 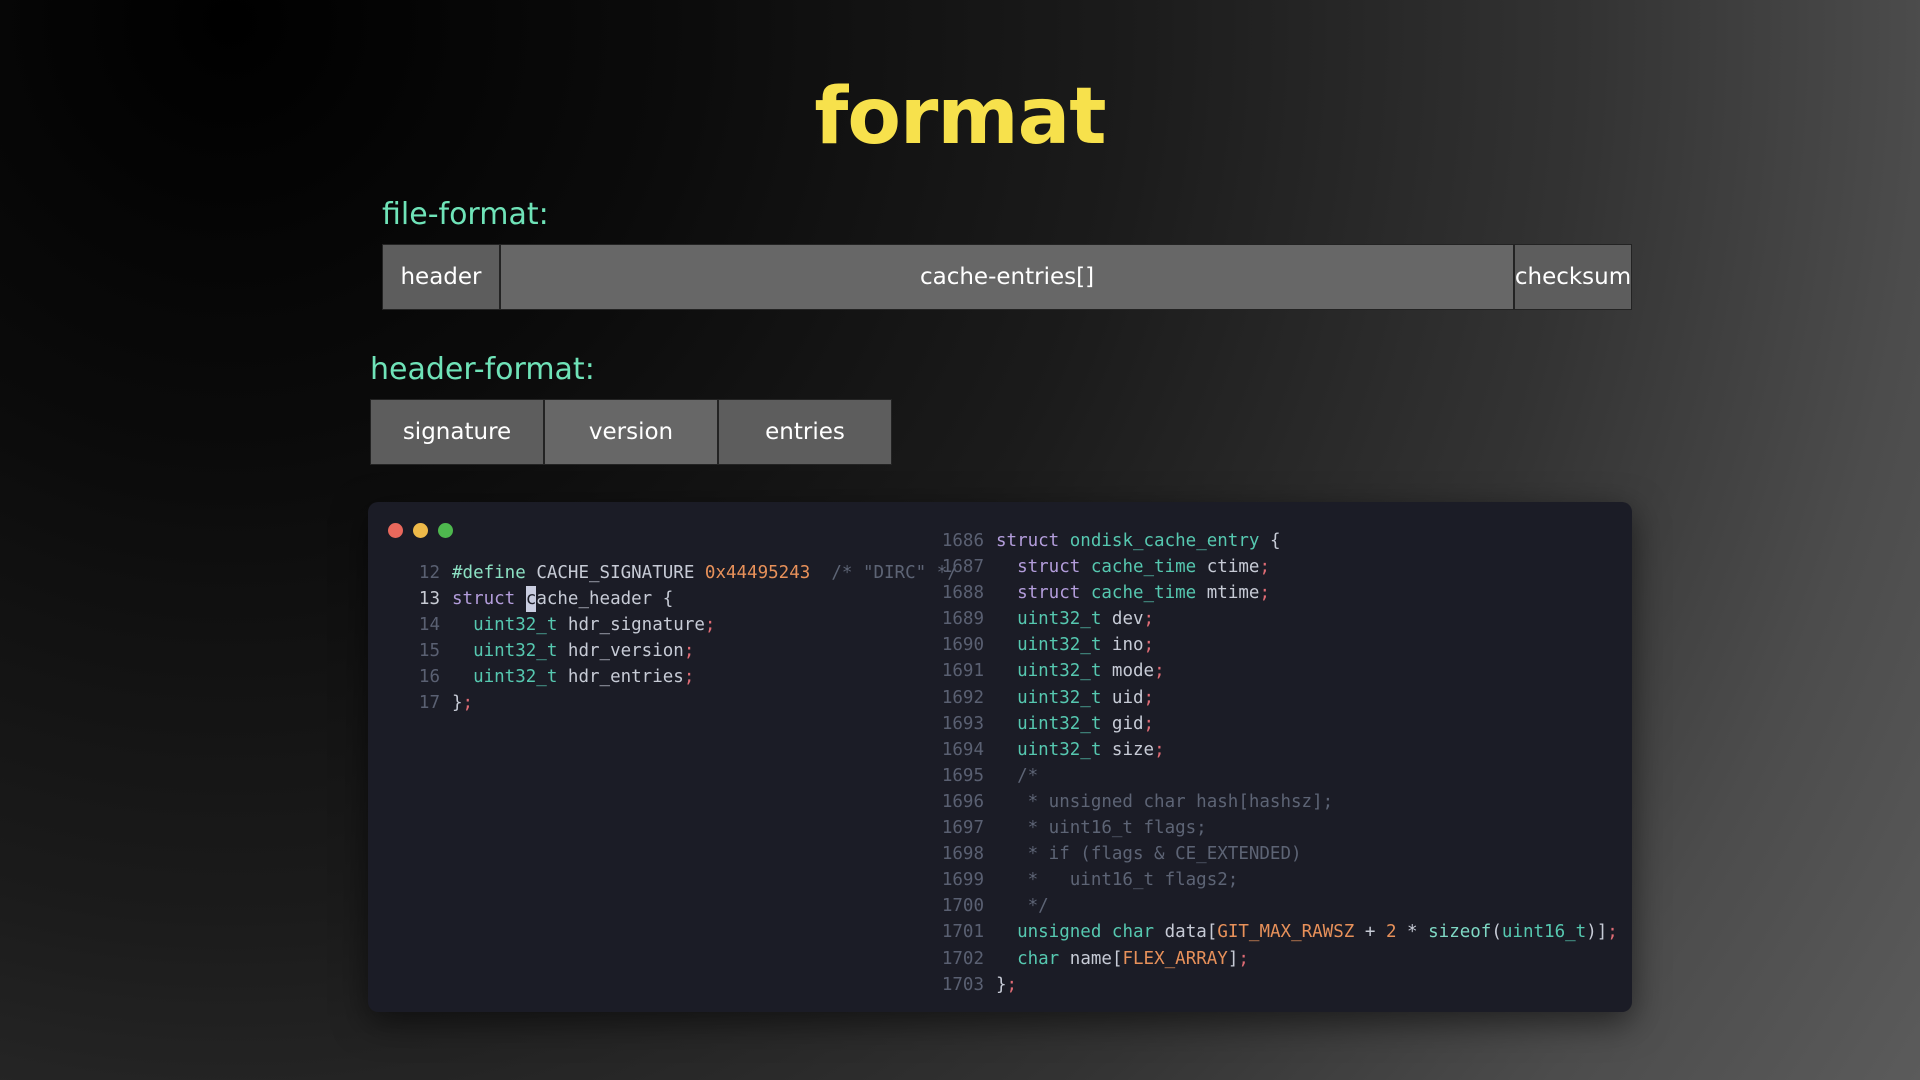 What do you see at coordinates (962, 906) in the screenshot?
I see `line-number: 1700` at bounding box center [962, 906].